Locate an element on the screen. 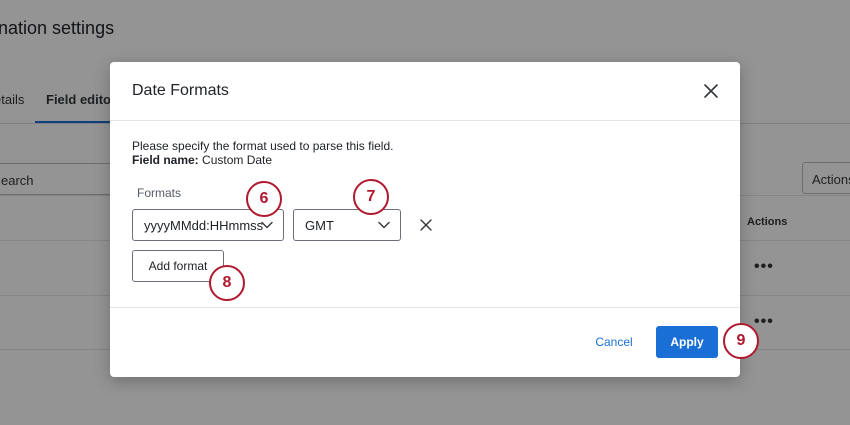  field-name-label: Field name: is located at coordinates (165, 160).